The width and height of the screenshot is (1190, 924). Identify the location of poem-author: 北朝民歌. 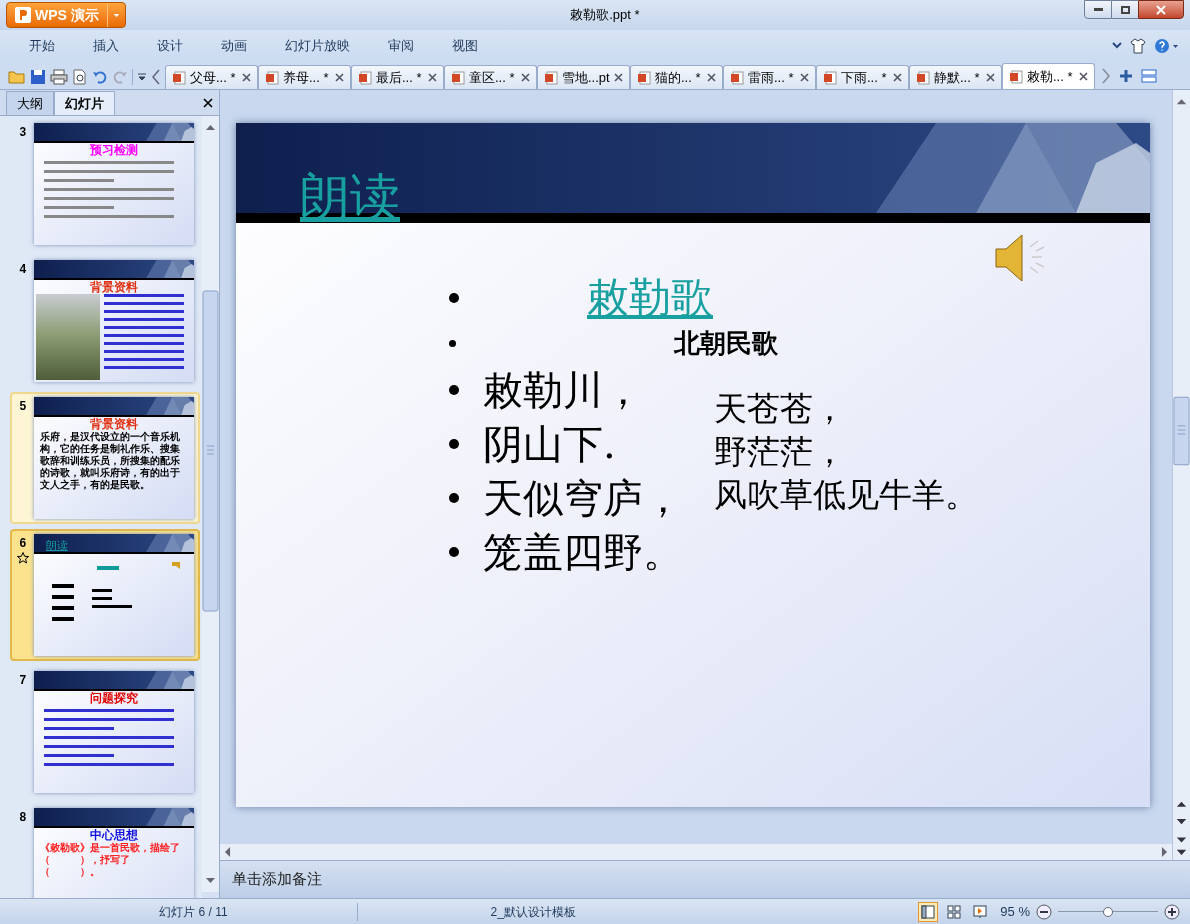
(726, 343).